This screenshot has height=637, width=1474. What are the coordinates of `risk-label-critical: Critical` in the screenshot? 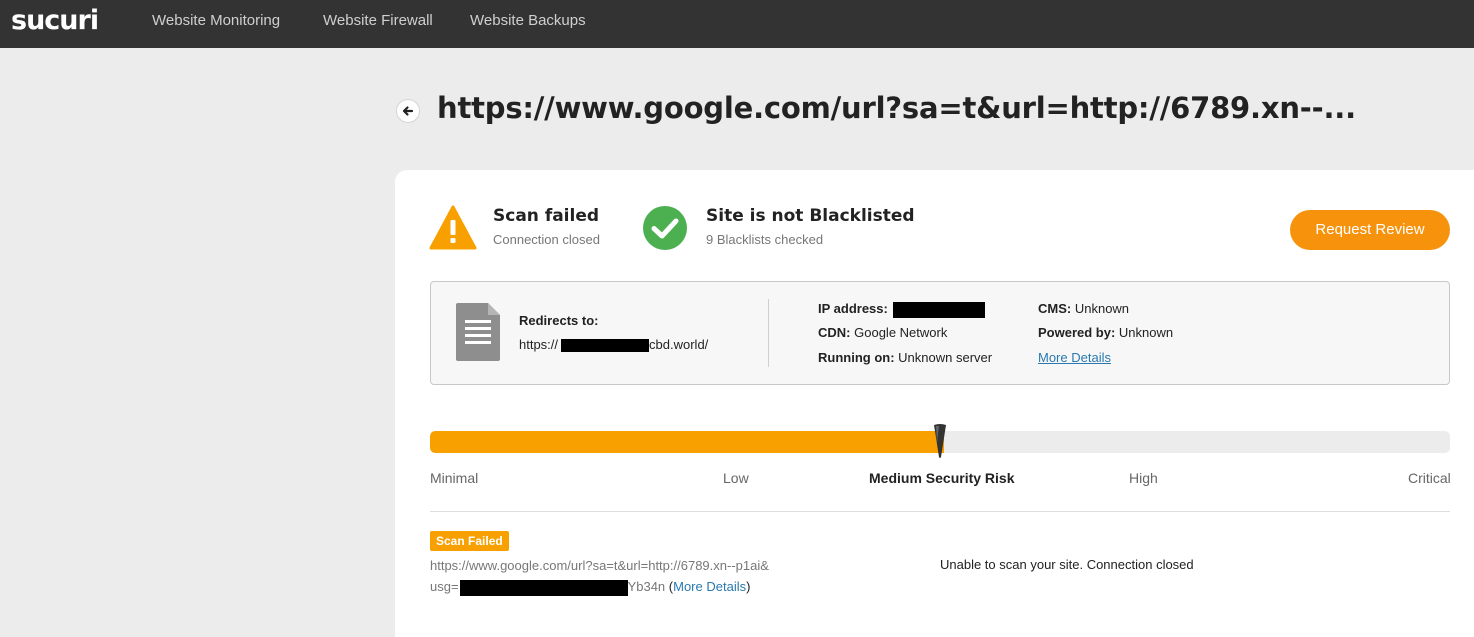 It's located at (1429, 478).